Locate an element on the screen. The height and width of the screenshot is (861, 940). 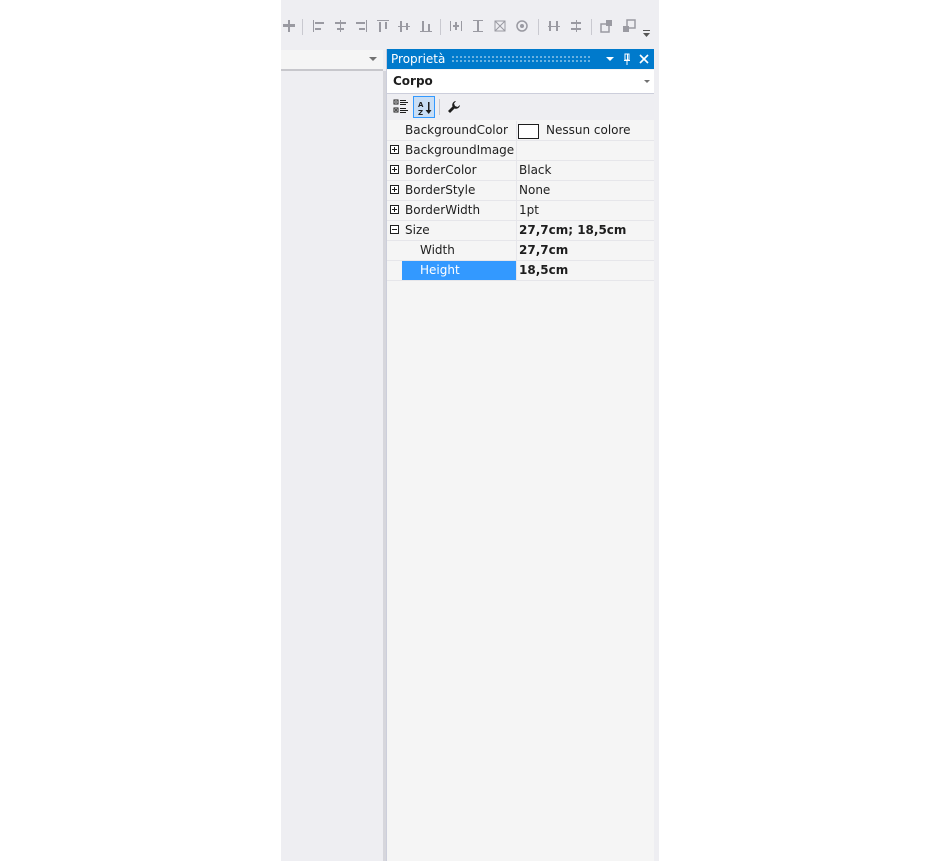
property-row-backgroundimage: BackgroundImage is located at coordinates (520, 151).